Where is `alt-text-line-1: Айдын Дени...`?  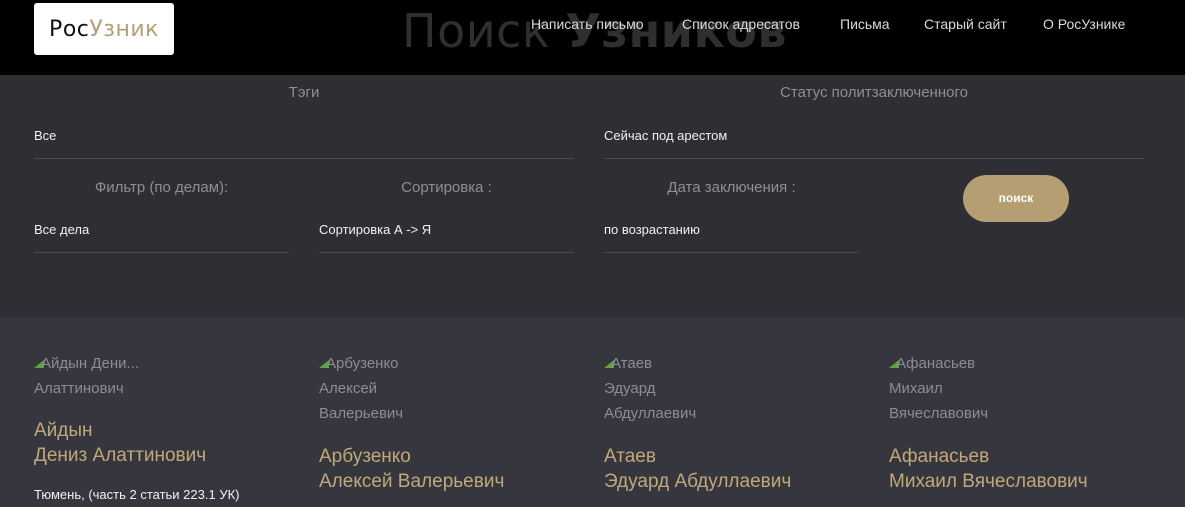
alt-text-line-1: Айдын Дени... is located at coordinates (90, 363).